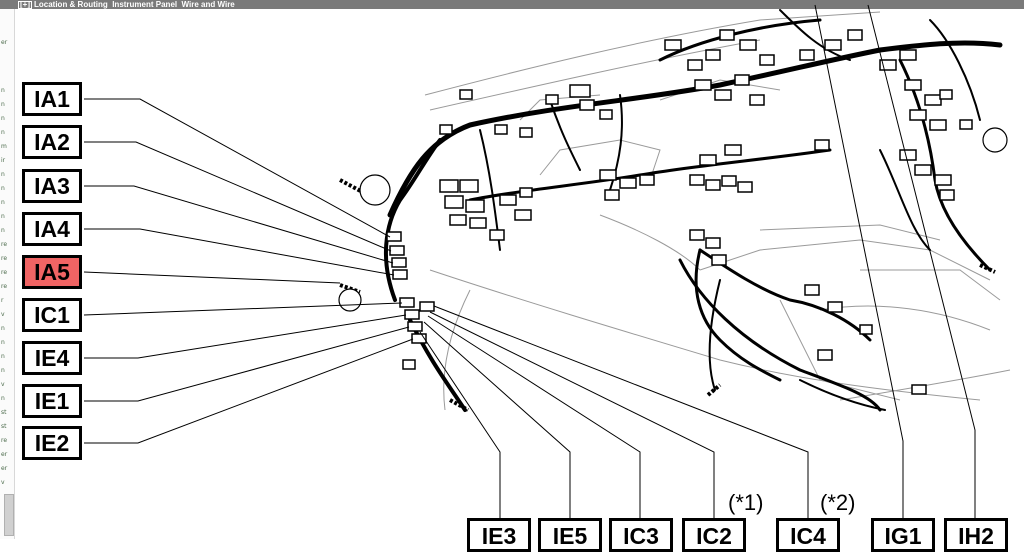 Image resolution: width=1024 pixels, height=552 pixels. I want to click on connector-label-ia5-selected: IA5, so click(52, 272).